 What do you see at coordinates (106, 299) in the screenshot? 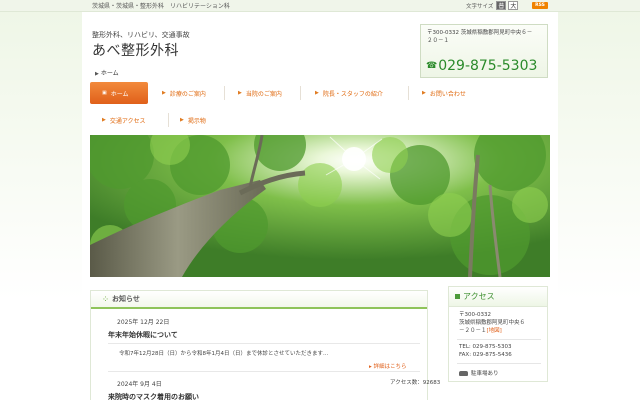
I see `news-heading-icon: ⁘` at bounding box center [106, 299].